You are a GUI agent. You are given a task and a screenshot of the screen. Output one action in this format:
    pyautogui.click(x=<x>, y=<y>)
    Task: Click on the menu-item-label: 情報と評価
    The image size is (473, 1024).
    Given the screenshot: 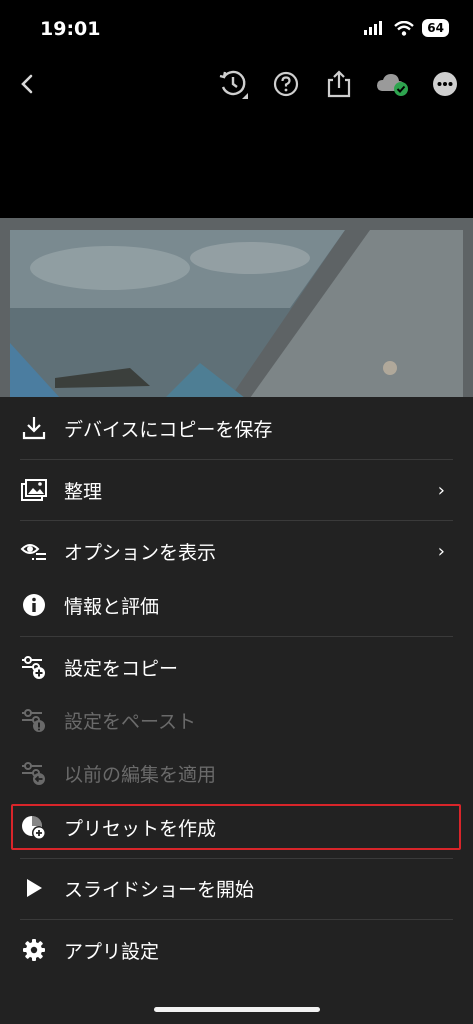 What is the action you would take?
    pyautogui.click(x=112, y=606)
    